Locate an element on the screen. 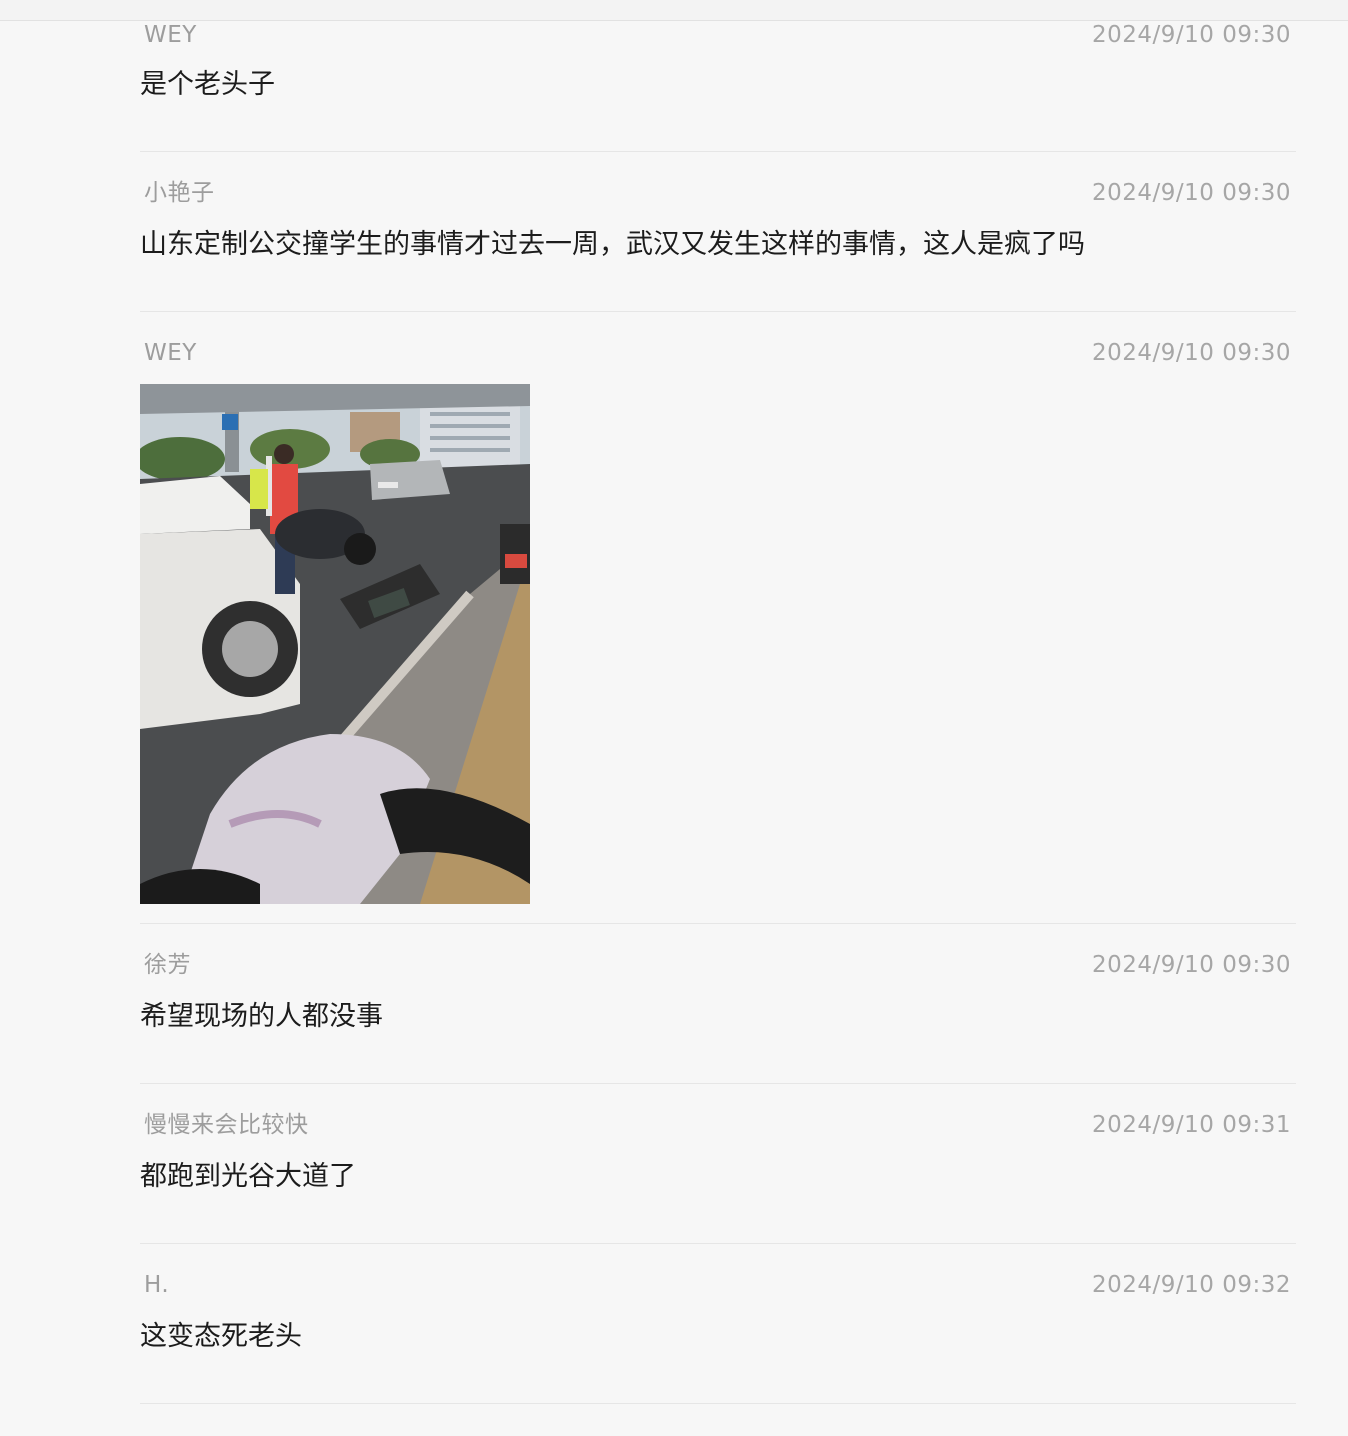  message-text: 这变态死老头 is located at coordinates (221, 1336).